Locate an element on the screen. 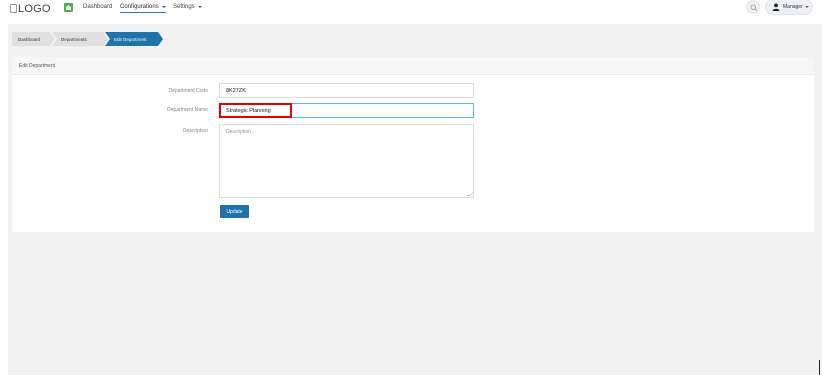 The image size is (822, 375). nav-configurations: Configurations is located at coordinates (143, 8).